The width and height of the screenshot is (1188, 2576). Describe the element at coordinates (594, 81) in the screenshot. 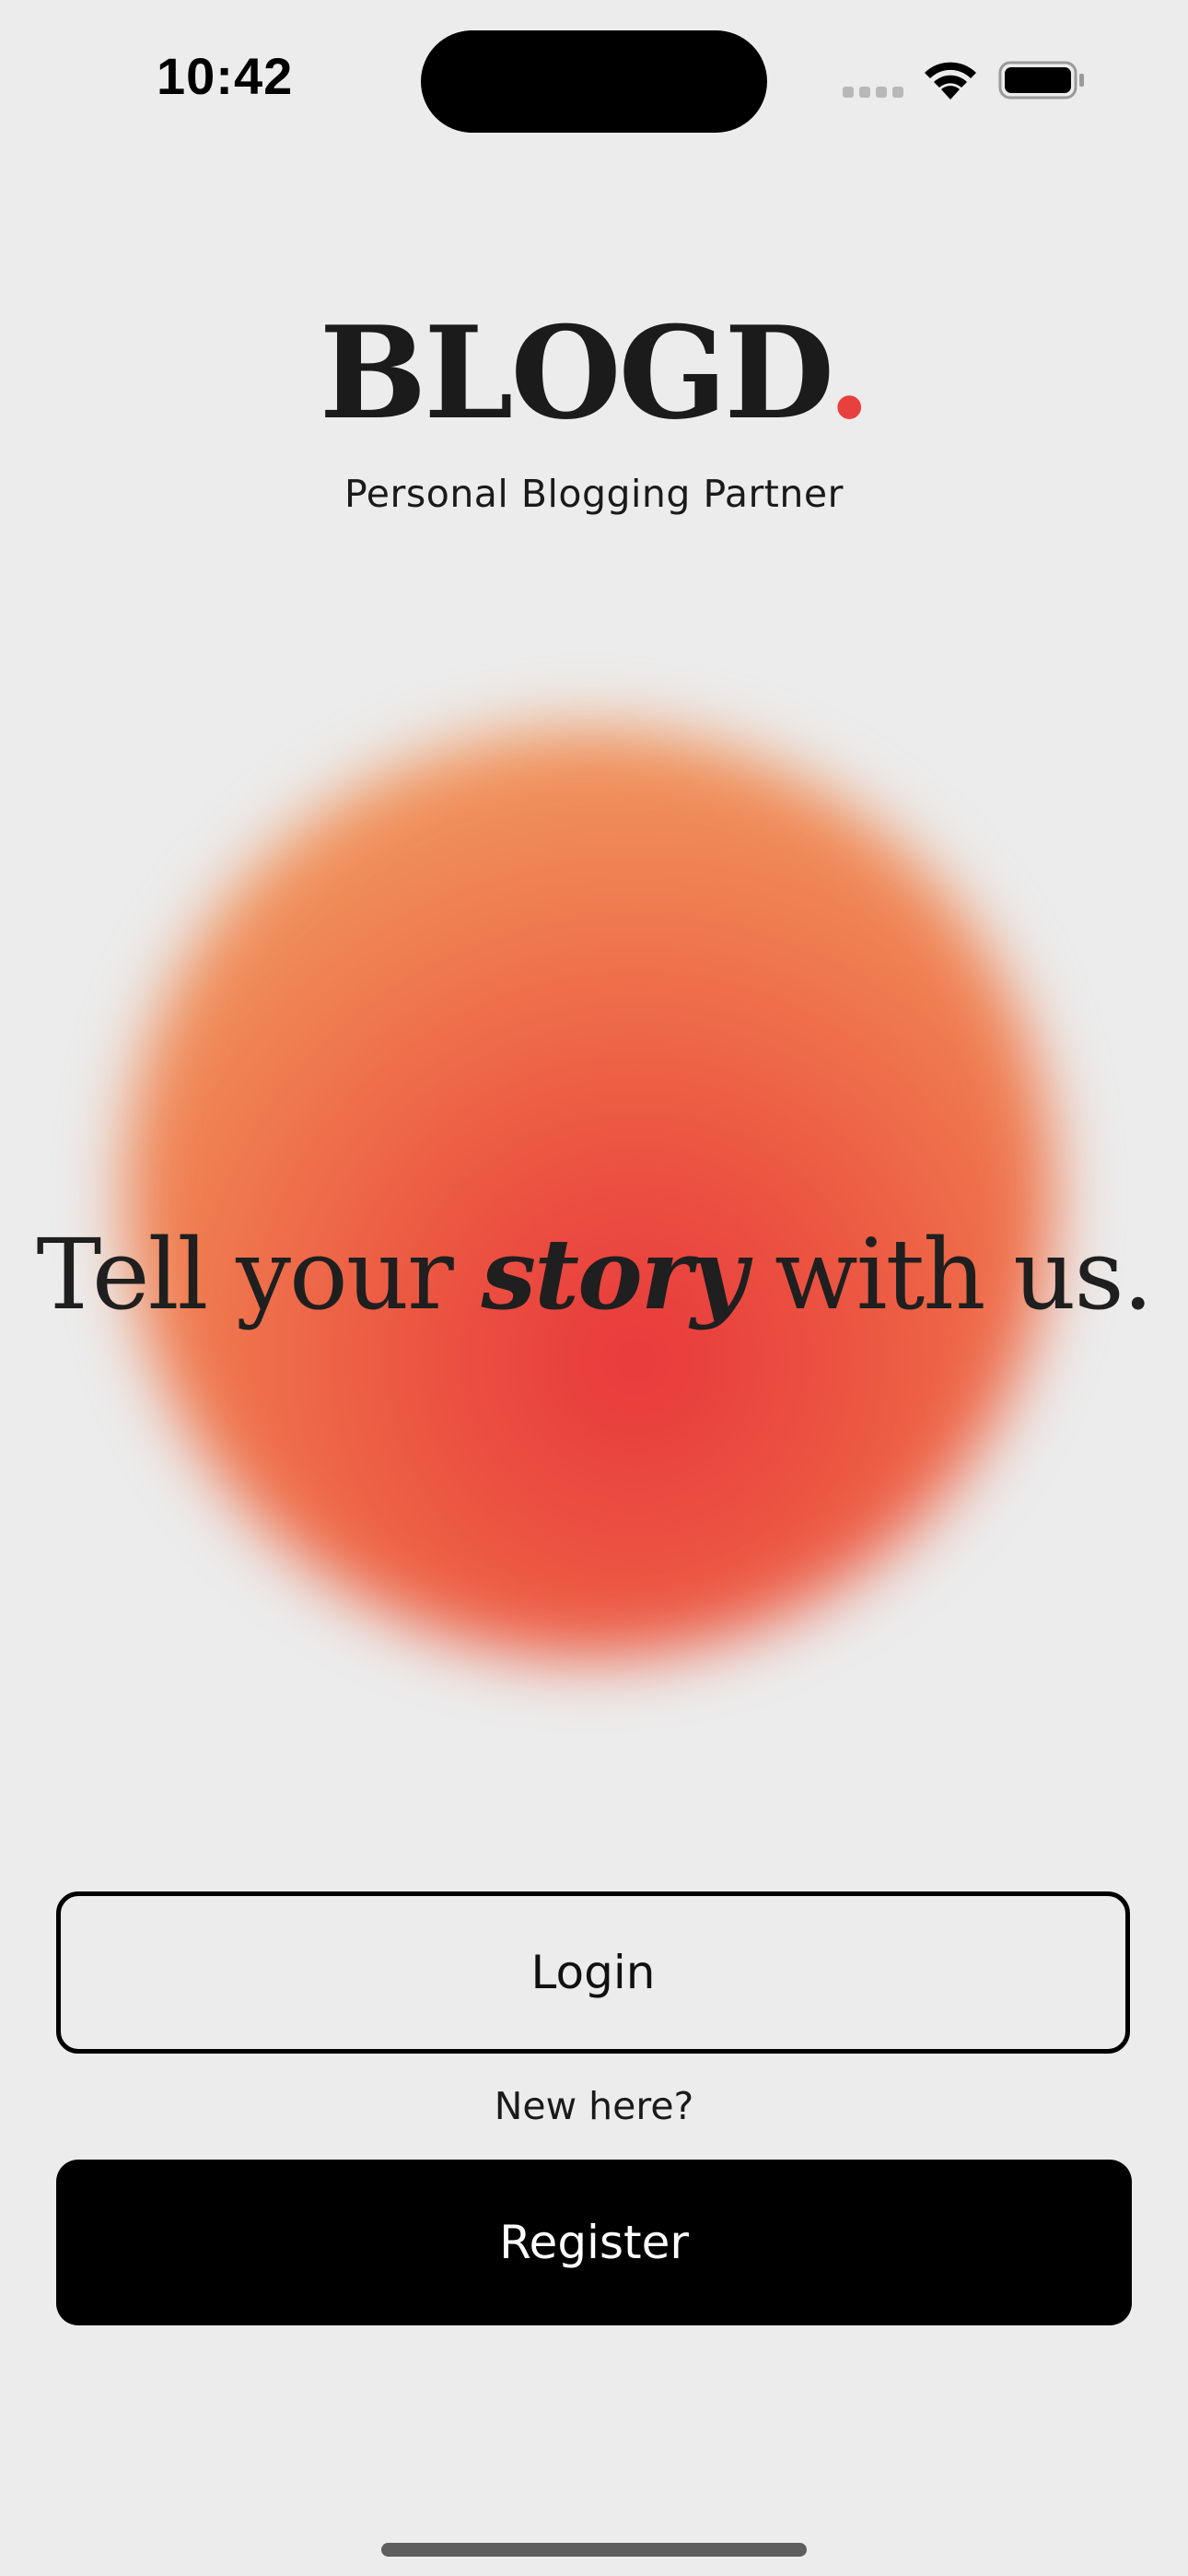

I see `dynamic-island` at that location.